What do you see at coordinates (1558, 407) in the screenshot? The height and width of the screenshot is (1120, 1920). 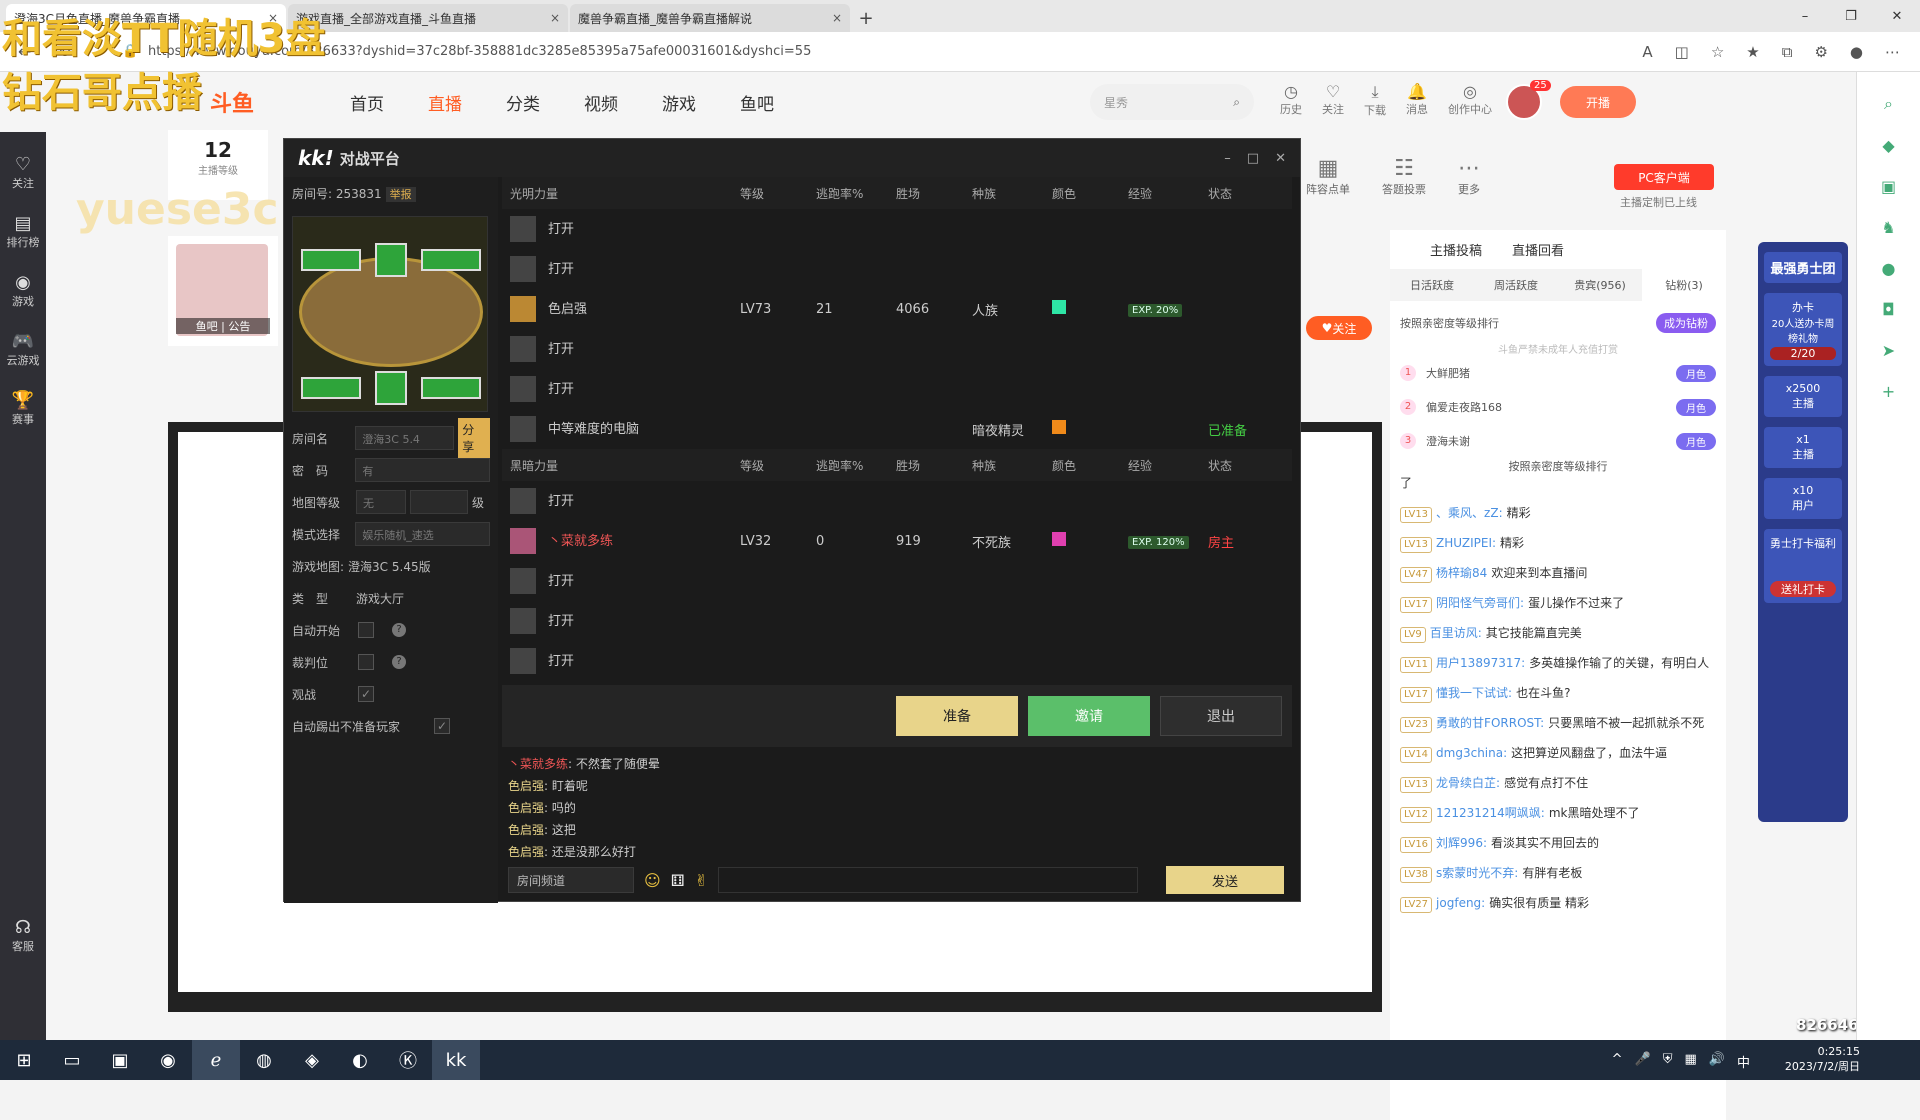 I see `rank-row: 2 偏爱走夜路168 月色` at bounding box center [1558, 407].